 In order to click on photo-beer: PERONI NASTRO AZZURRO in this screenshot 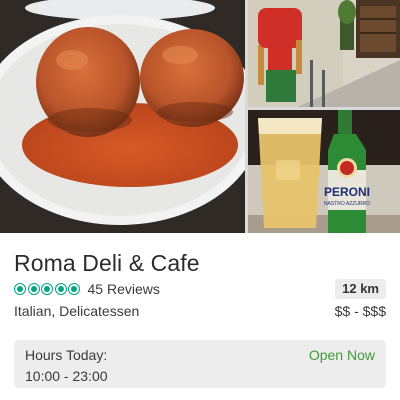, I will do `click(324, 171)`.